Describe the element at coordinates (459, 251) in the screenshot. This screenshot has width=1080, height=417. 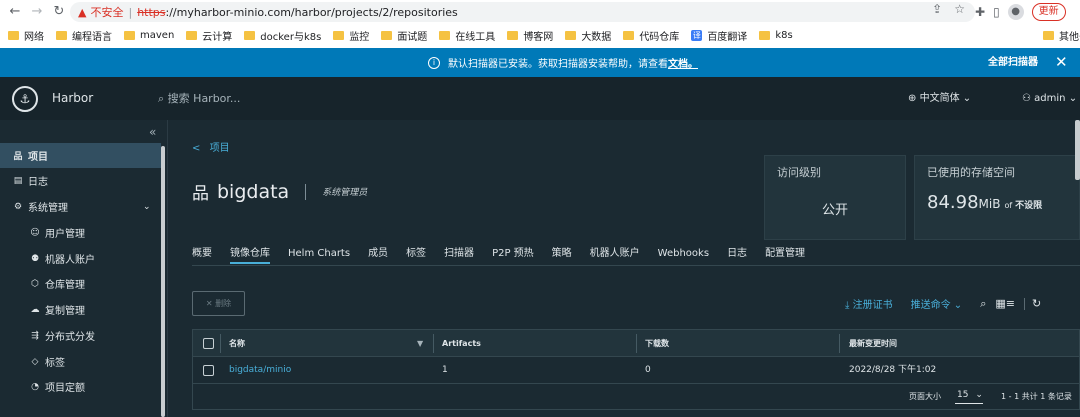
I see `project-tab: 扫描器` at that location.